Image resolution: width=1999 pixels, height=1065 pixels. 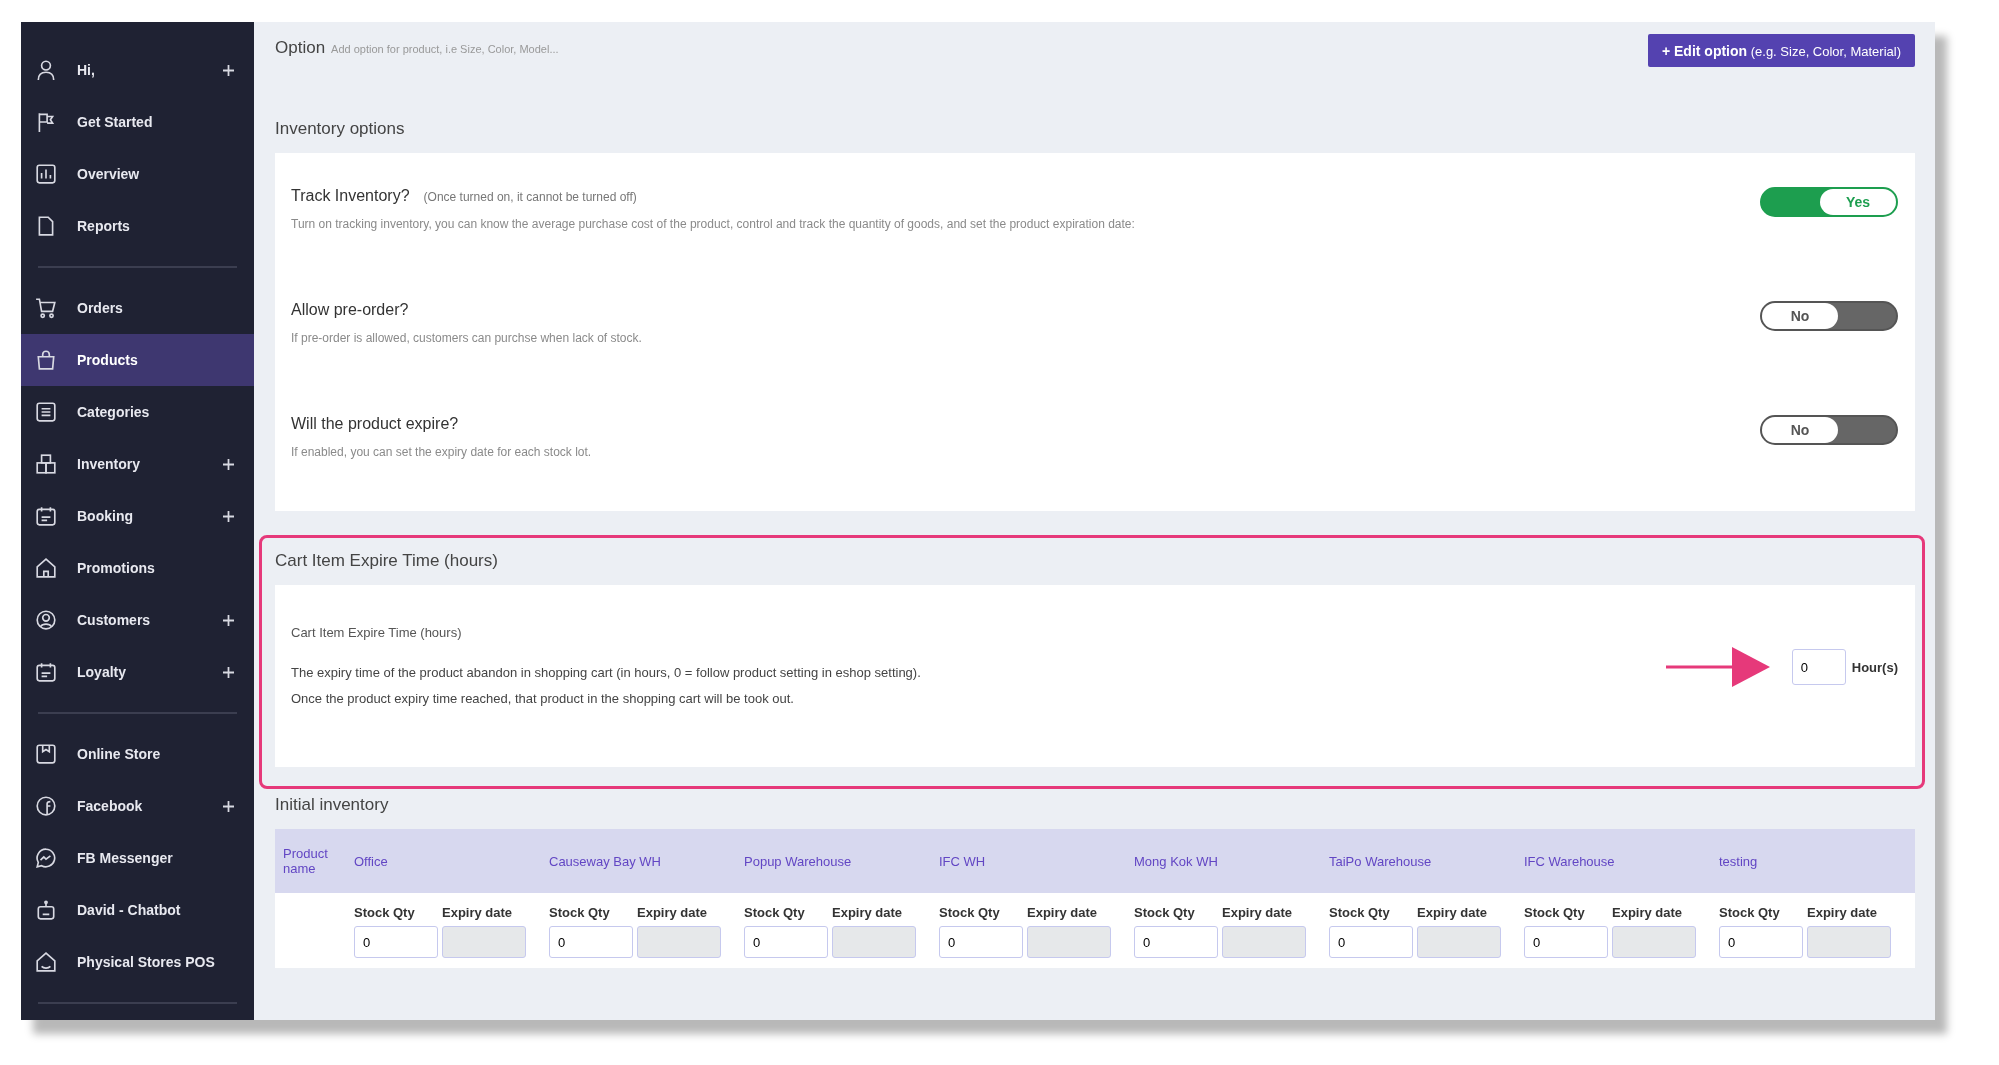 I want to click on sidebar-item: FB Messenger, so click(x=137, y=858).